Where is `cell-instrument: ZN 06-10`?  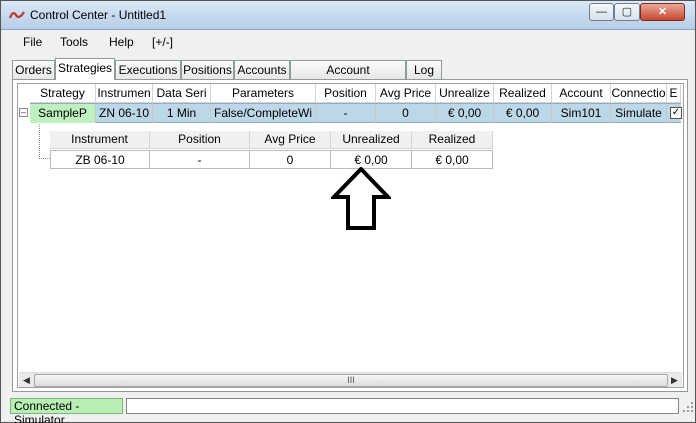 cell-instrument: ZN 06-10 is located at coordinates (124, 113).